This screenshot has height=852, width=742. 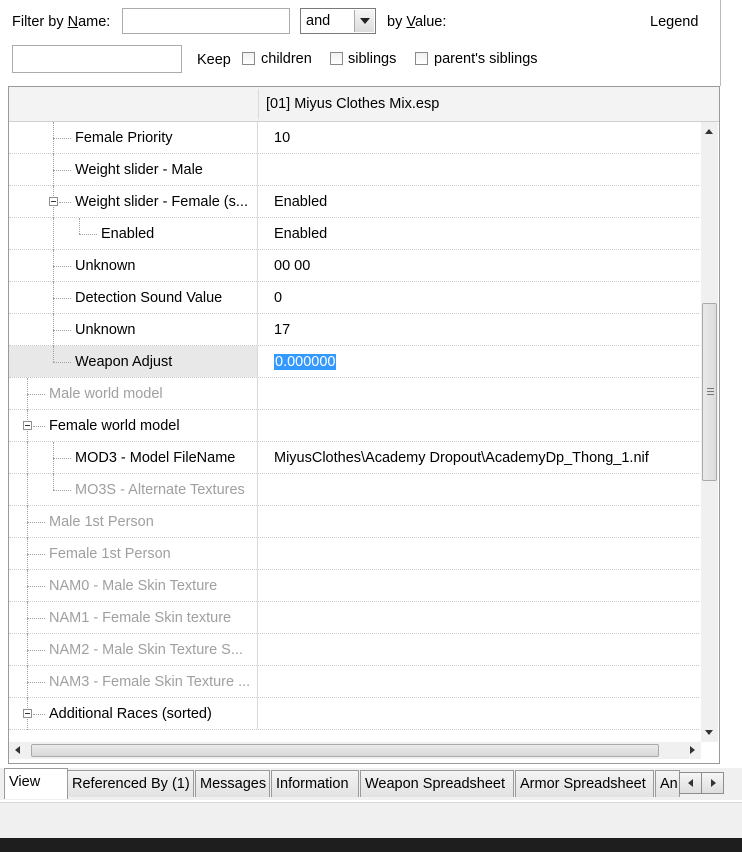 What do you see at coordinates (128, 234) in the screenshot?
I see `tree-row-label: Enabled` at bounding box center [128, 234].